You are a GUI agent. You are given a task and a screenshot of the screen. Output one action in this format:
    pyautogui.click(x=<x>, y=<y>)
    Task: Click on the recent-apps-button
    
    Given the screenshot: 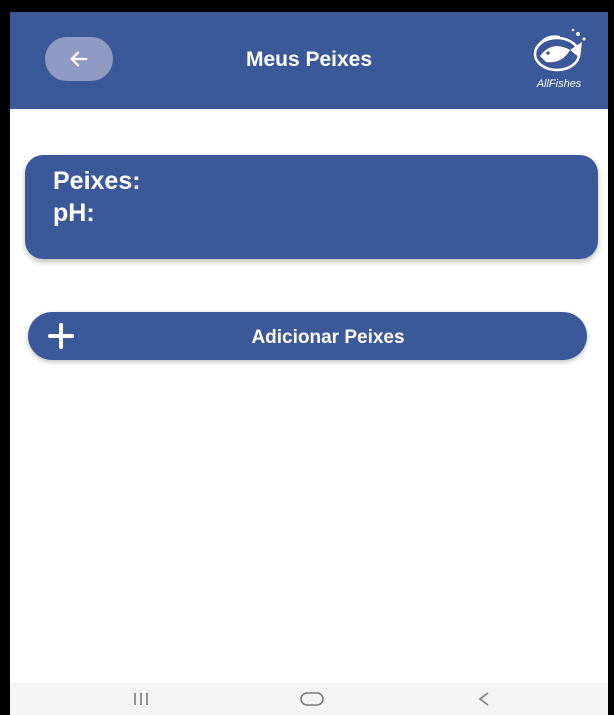 What is the action you would take?
    pyautogui.click(x=141, y=701)
    